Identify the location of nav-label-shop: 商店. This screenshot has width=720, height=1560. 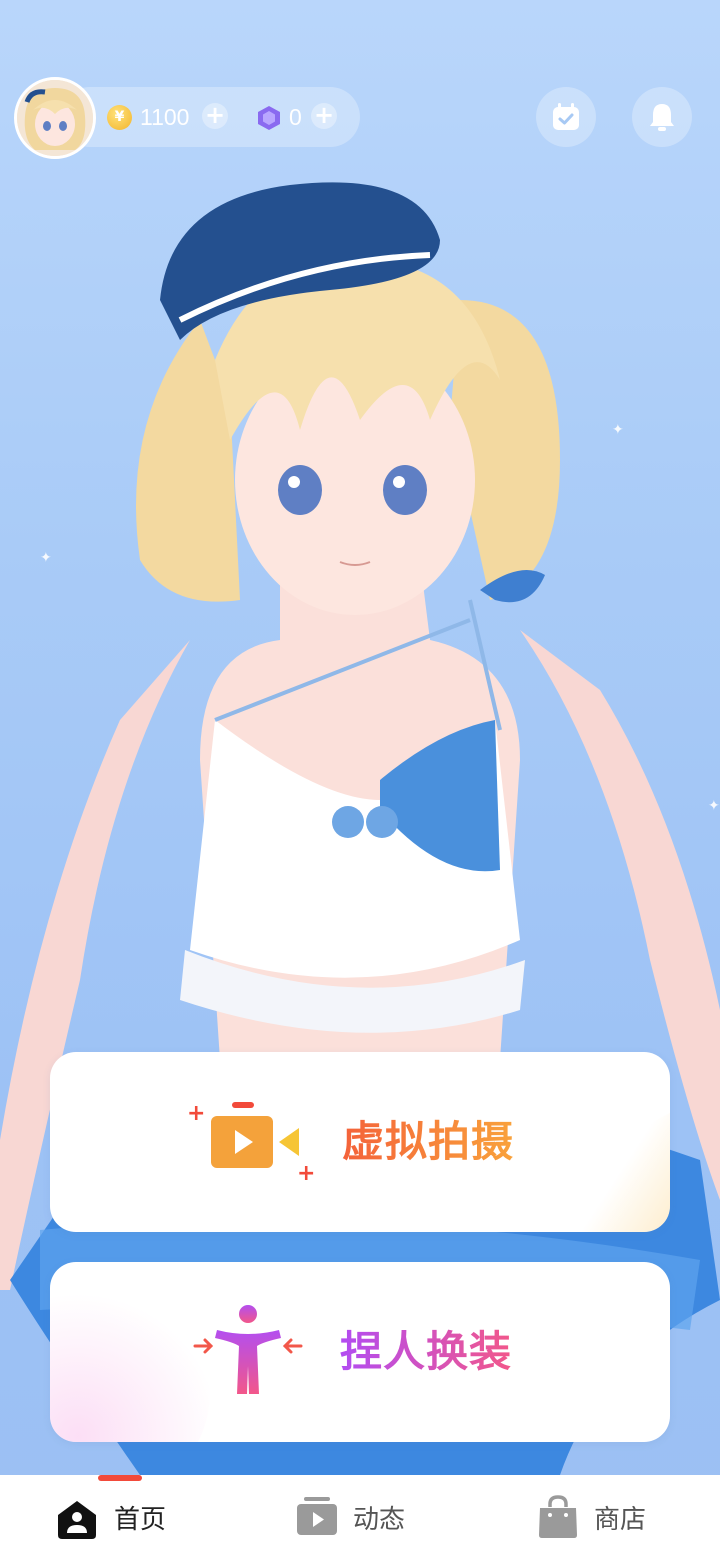
(620, 1520).